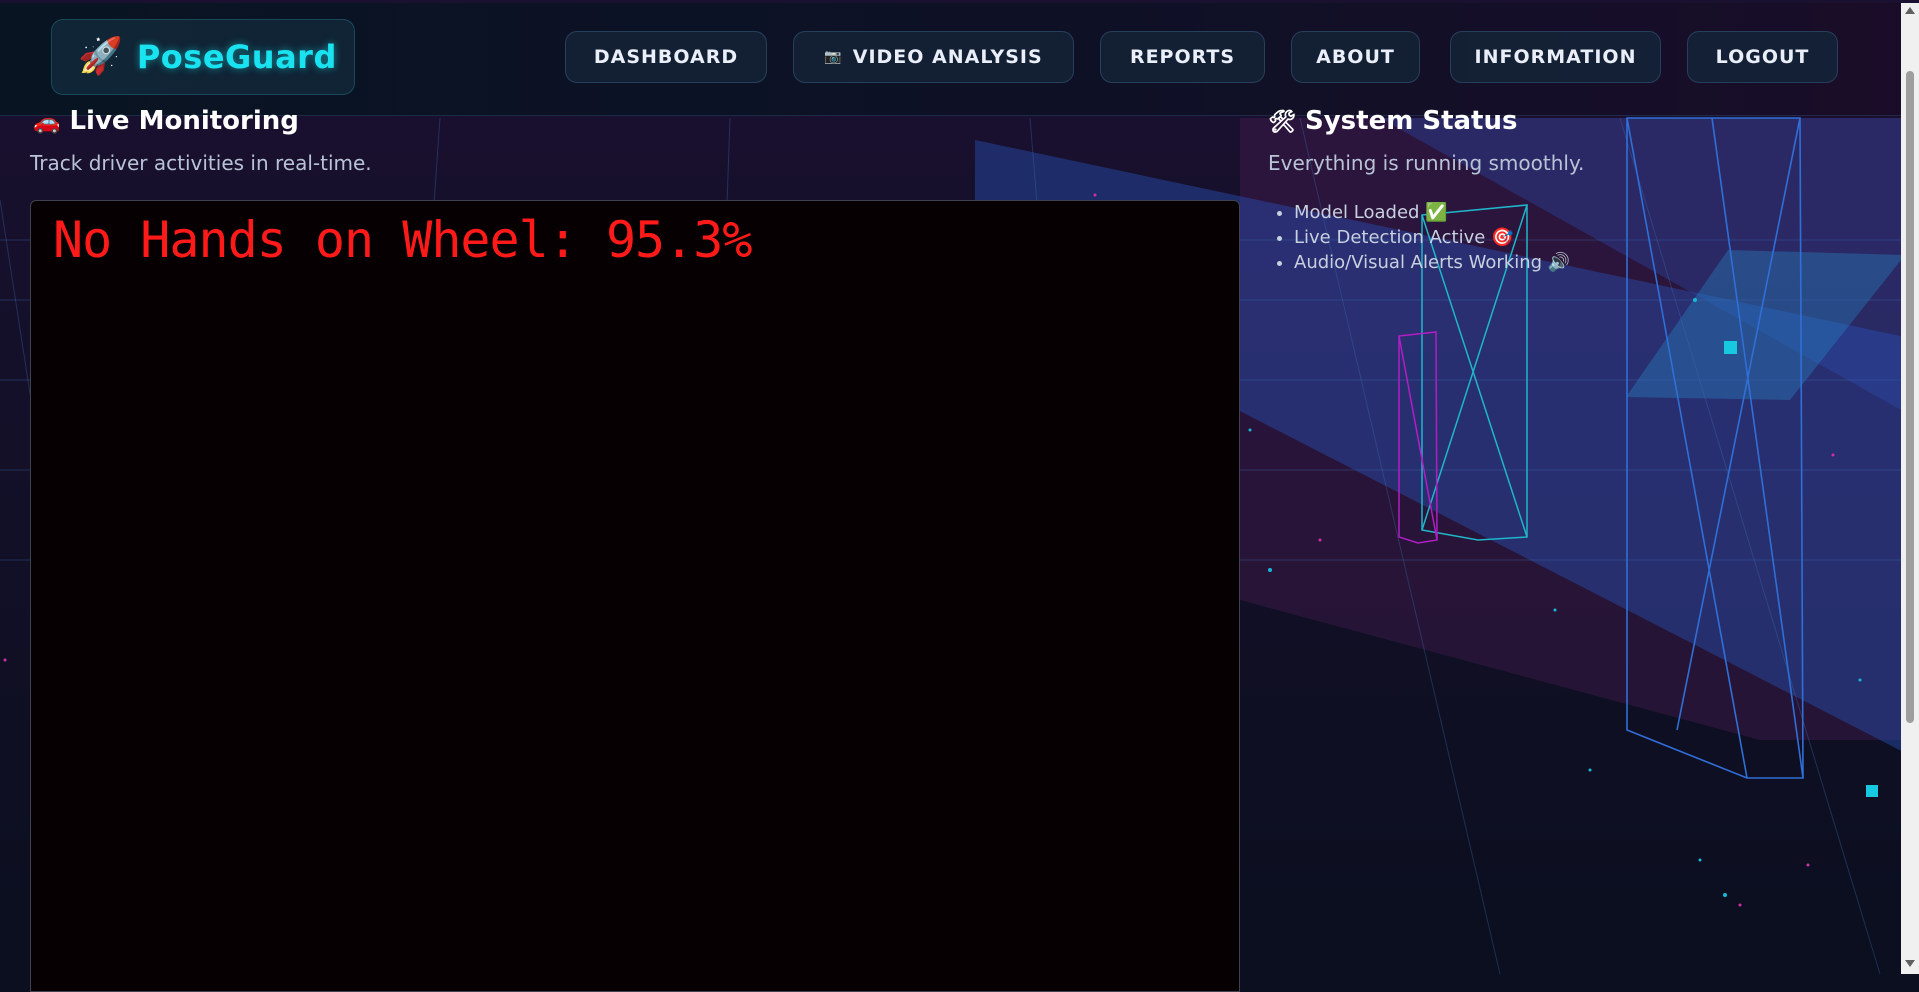 The image size is (1919, 992). What do you see at coordinates (1910, 10) in the screenshot?
I see `scroll-up-icon` at bounding box center [1910, 10].